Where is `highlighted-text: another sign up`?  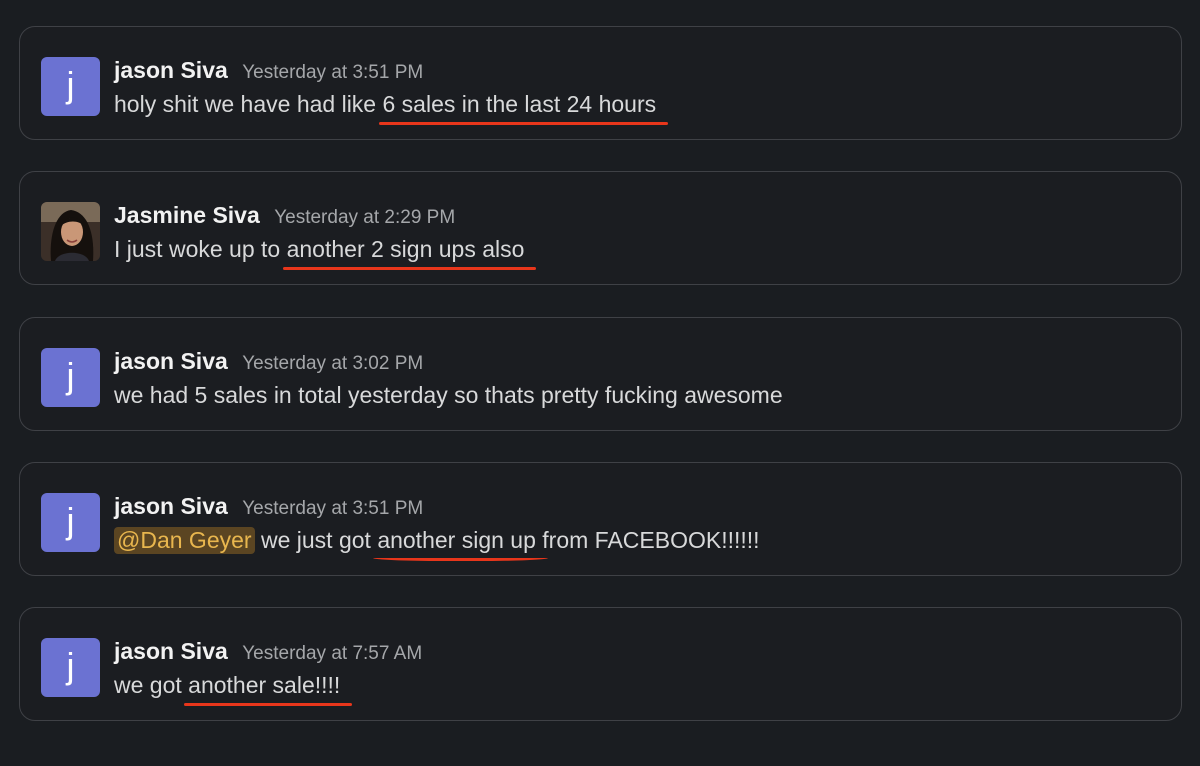
highlighted-text: another sign up is located at coordinates (460, 544).